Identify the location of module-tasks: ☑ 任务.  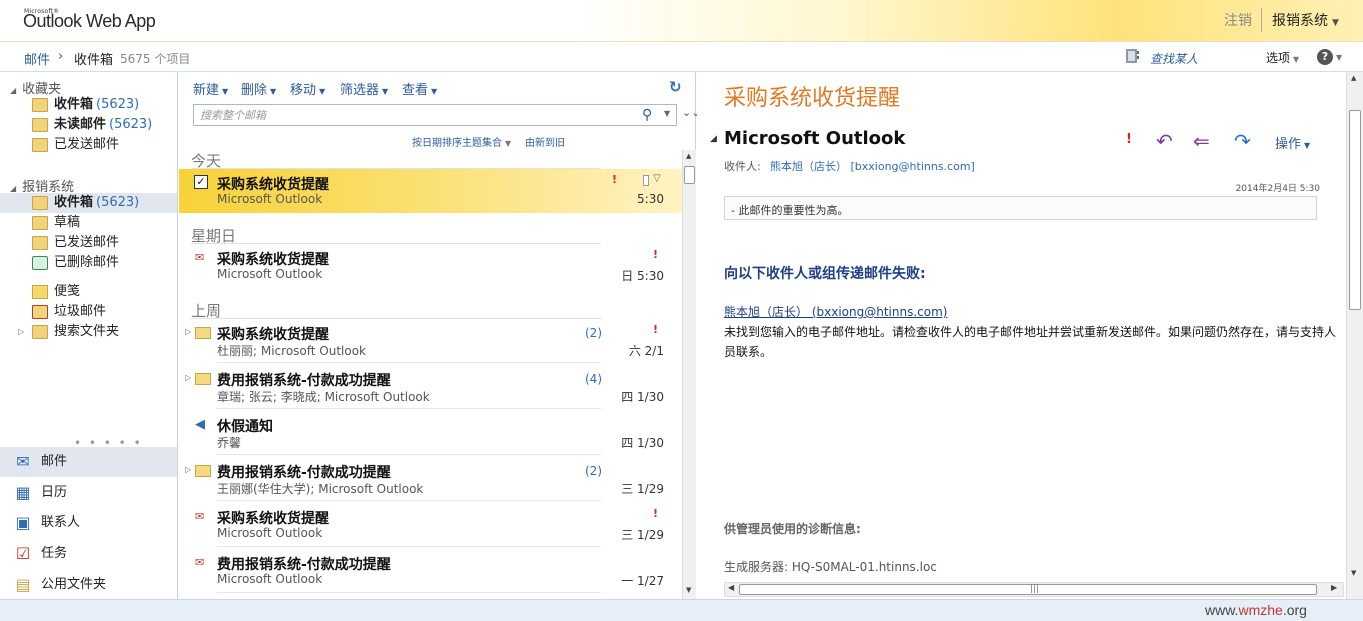
(88, 554).